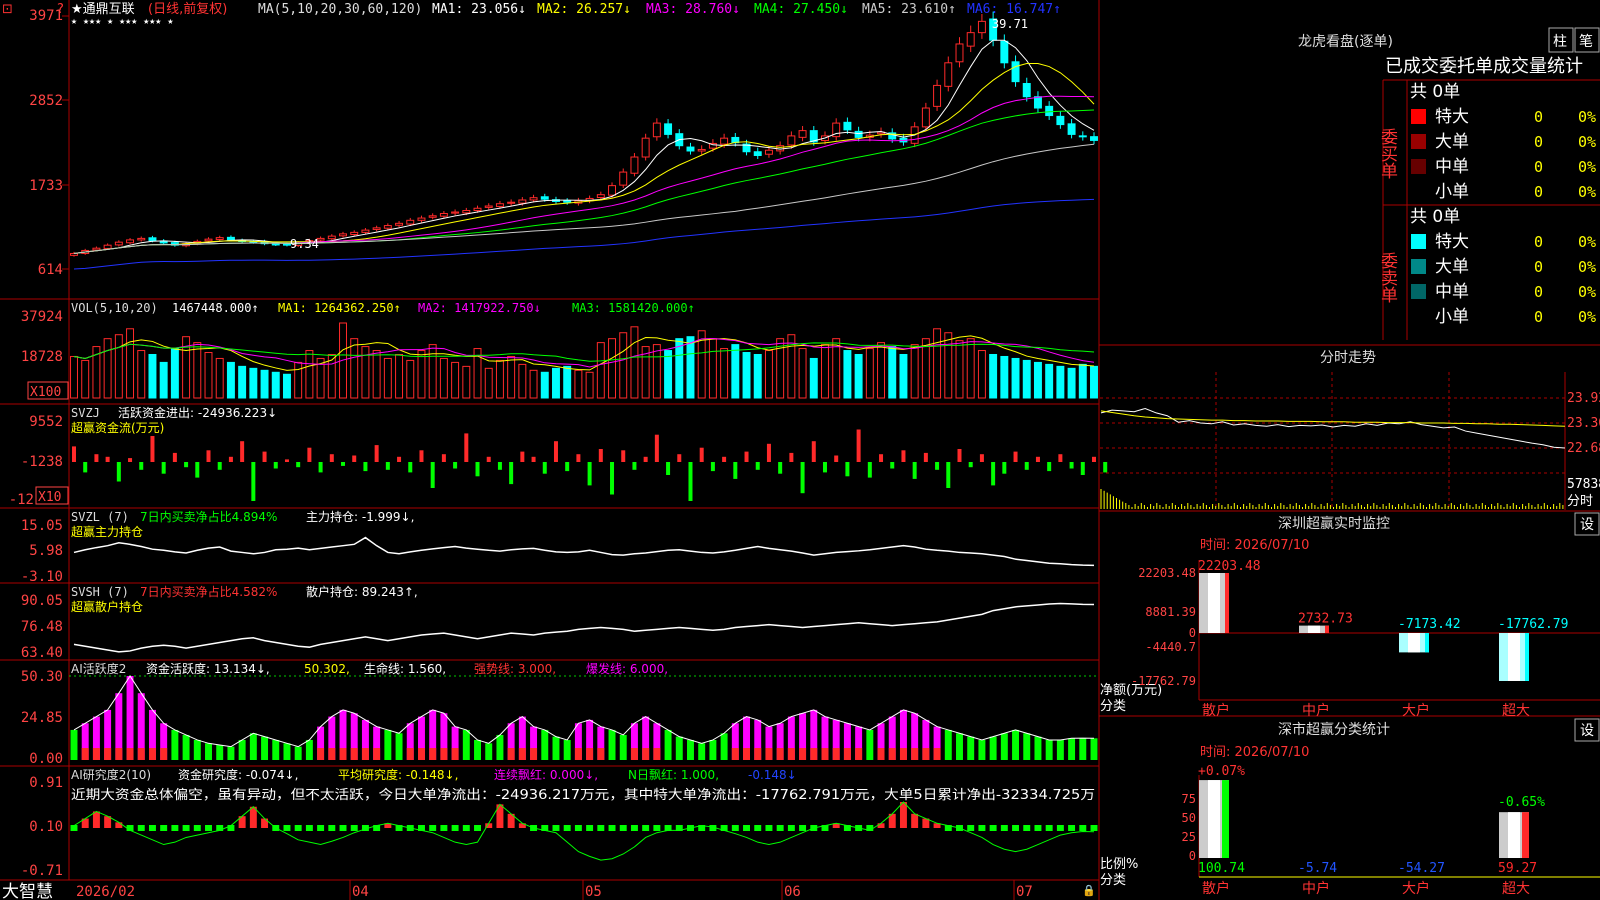 The image size is (1600, 900). Describe the element at coordinates (122, 21) in the screenshot. I see `event-markers: ★ ★★★ ★ ★★★ ★★★ ★` at that location.